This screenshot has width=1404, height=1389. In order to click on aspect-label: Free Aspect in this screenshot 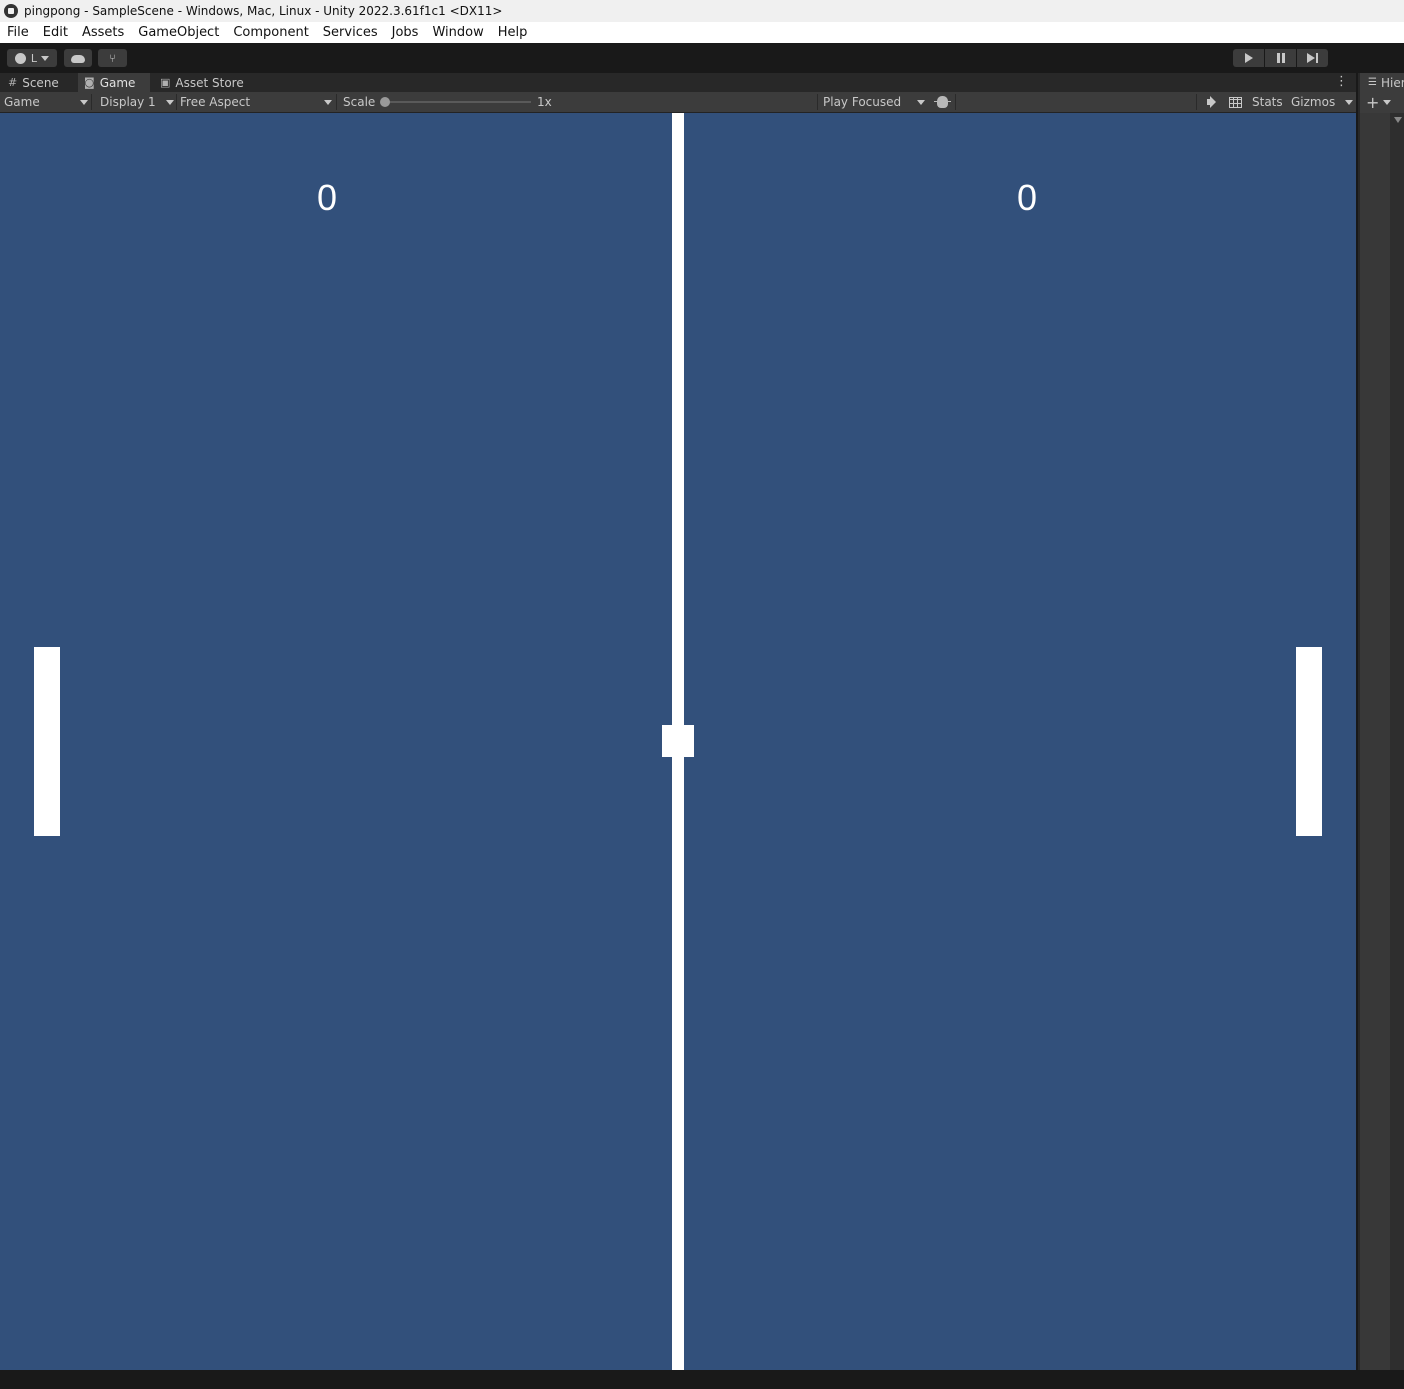, I will do `click(215, 102)`.